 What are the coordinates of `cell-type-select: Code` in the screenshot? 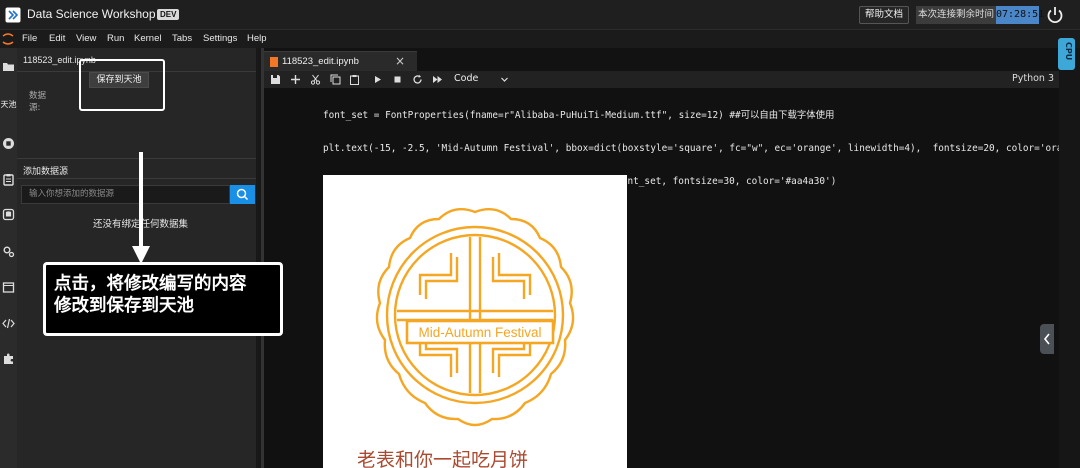 It's located at (466, 78).